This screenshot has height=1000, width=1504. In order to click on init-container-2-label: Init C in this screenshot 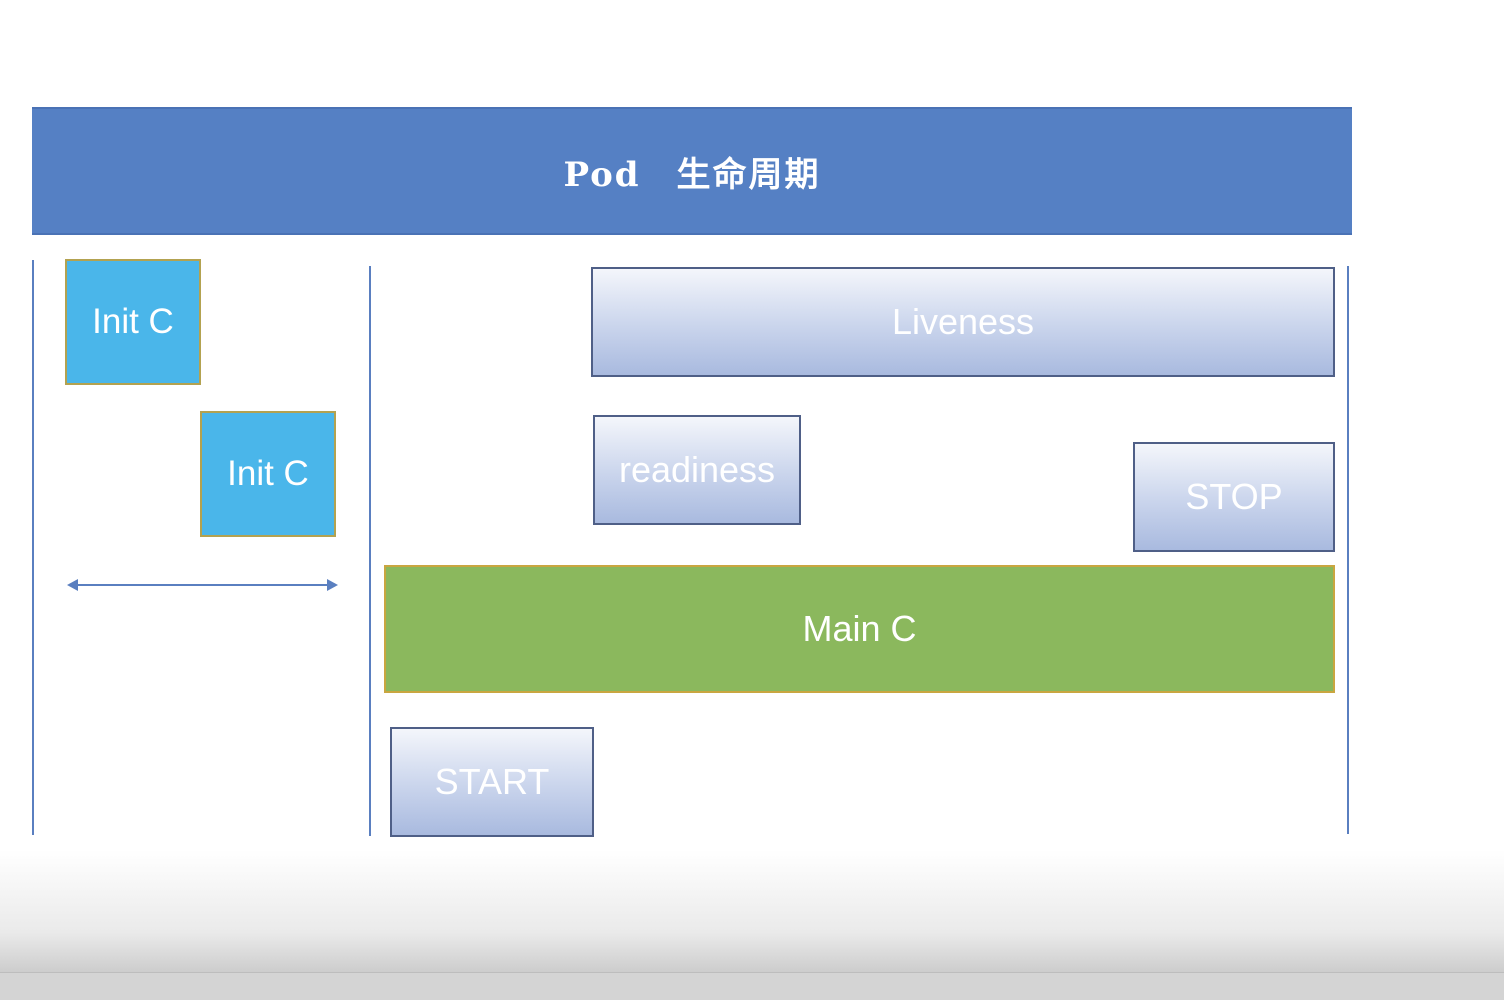, I will do `click(268, 473)`.